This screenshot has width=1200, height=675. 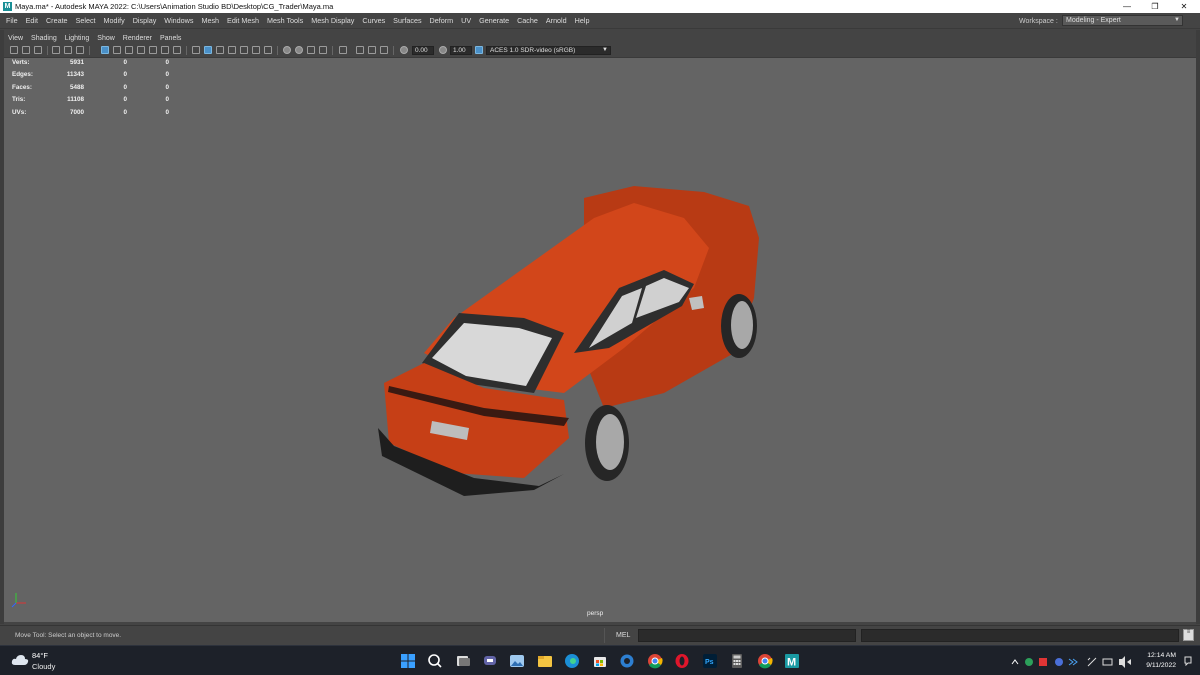 I want to click on menu-modify: Modify, so click(x=114, y=20).